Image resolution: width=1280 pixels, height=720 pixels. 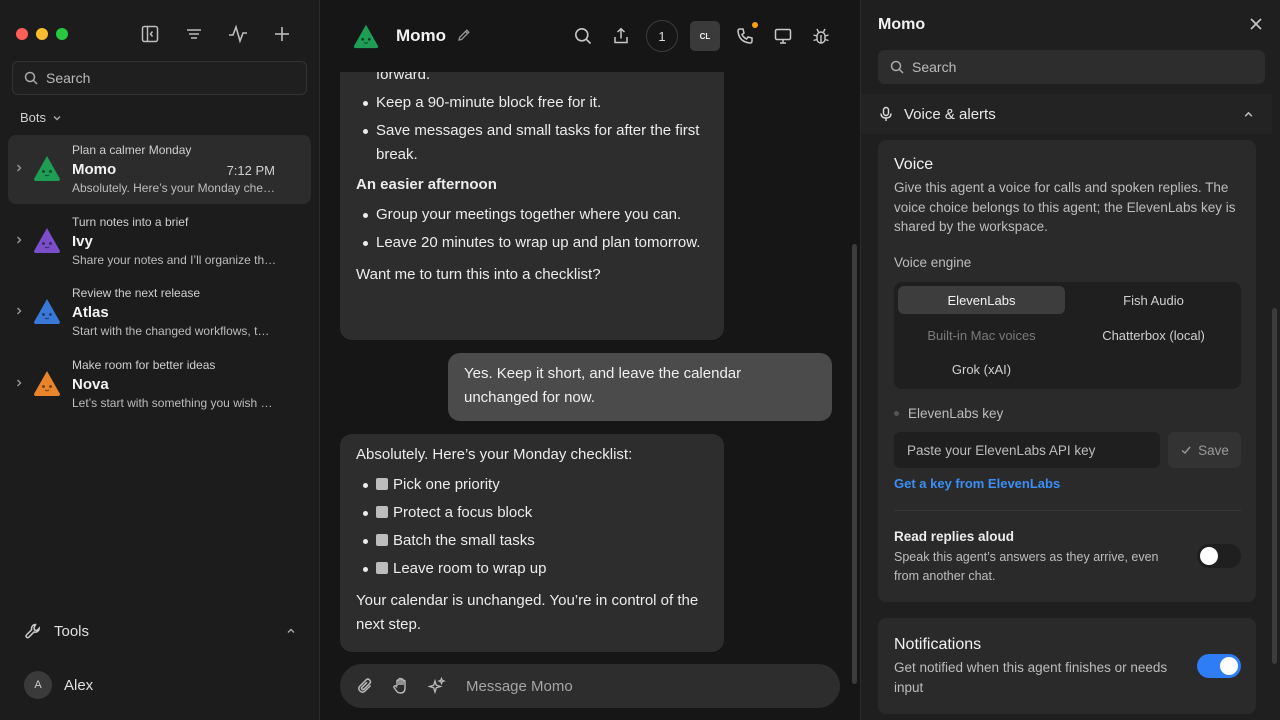 What do you see at coordinates (954, 536) in the screenshot?
I see `read-aloud-title: Read replies aloud` at bounding box center [954, 536].